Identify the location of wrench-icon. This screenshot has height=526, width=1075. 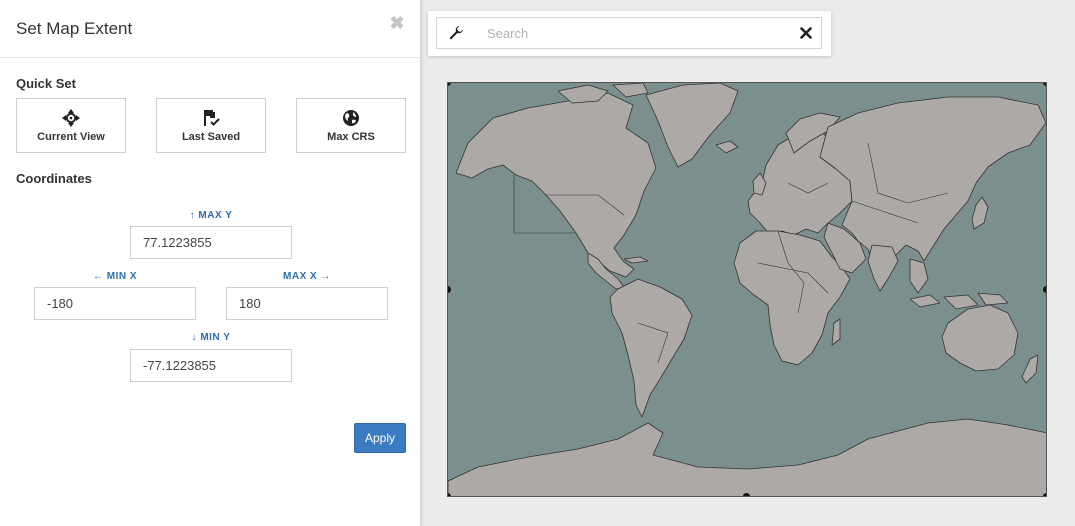
(456, 33).